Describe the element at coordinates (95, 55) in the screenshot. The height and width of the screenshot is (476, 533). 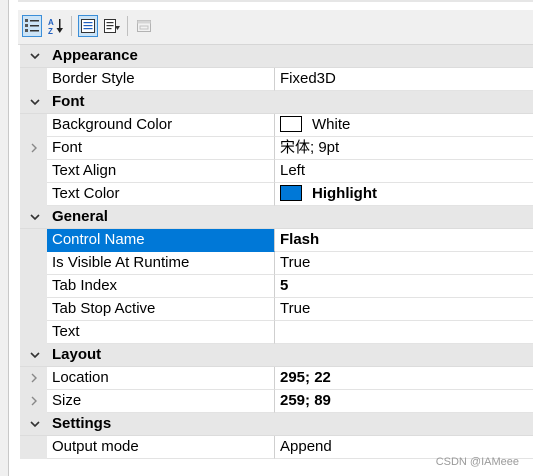
I see `category-label: Appearance` at that location.